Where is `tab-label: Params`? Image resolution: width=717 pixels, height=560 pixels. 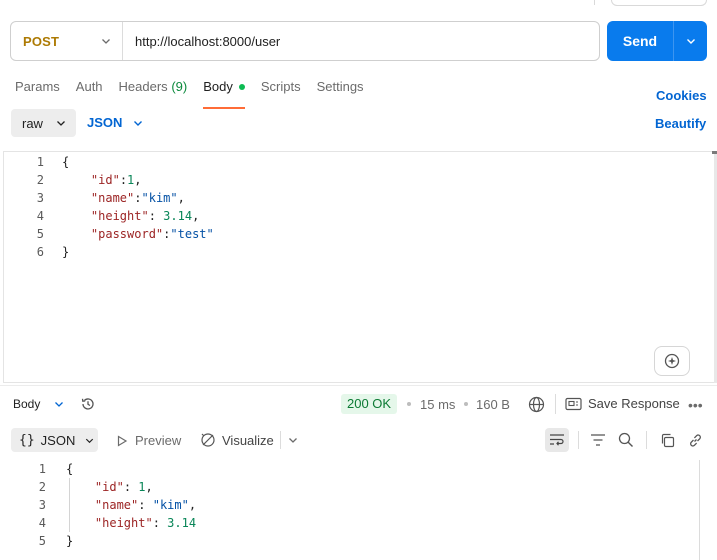 tab-label: Params is located at coordinates (37, 86).